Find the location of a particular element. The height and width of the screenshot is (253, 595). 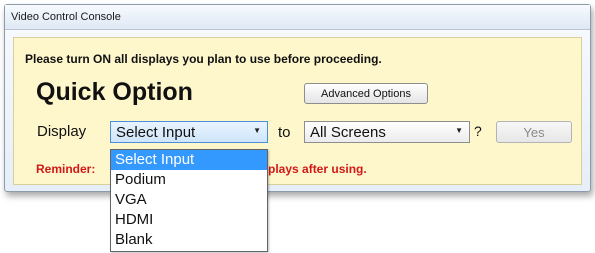

title-bar: Video Control Console is located at coordinates (297, 17).